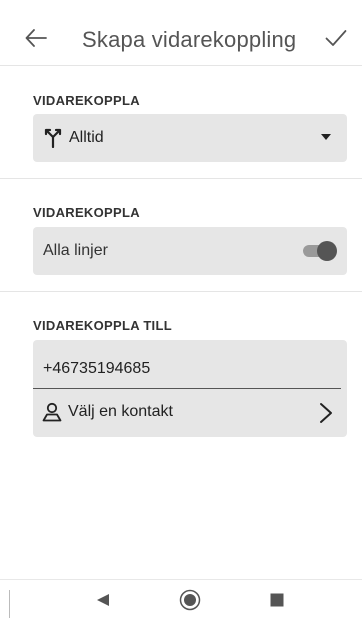  Describe the element at coordinates (86, 100) in the screenshot. I see `section-label-forward-mode: VIDAREKOPPLA` at that location.